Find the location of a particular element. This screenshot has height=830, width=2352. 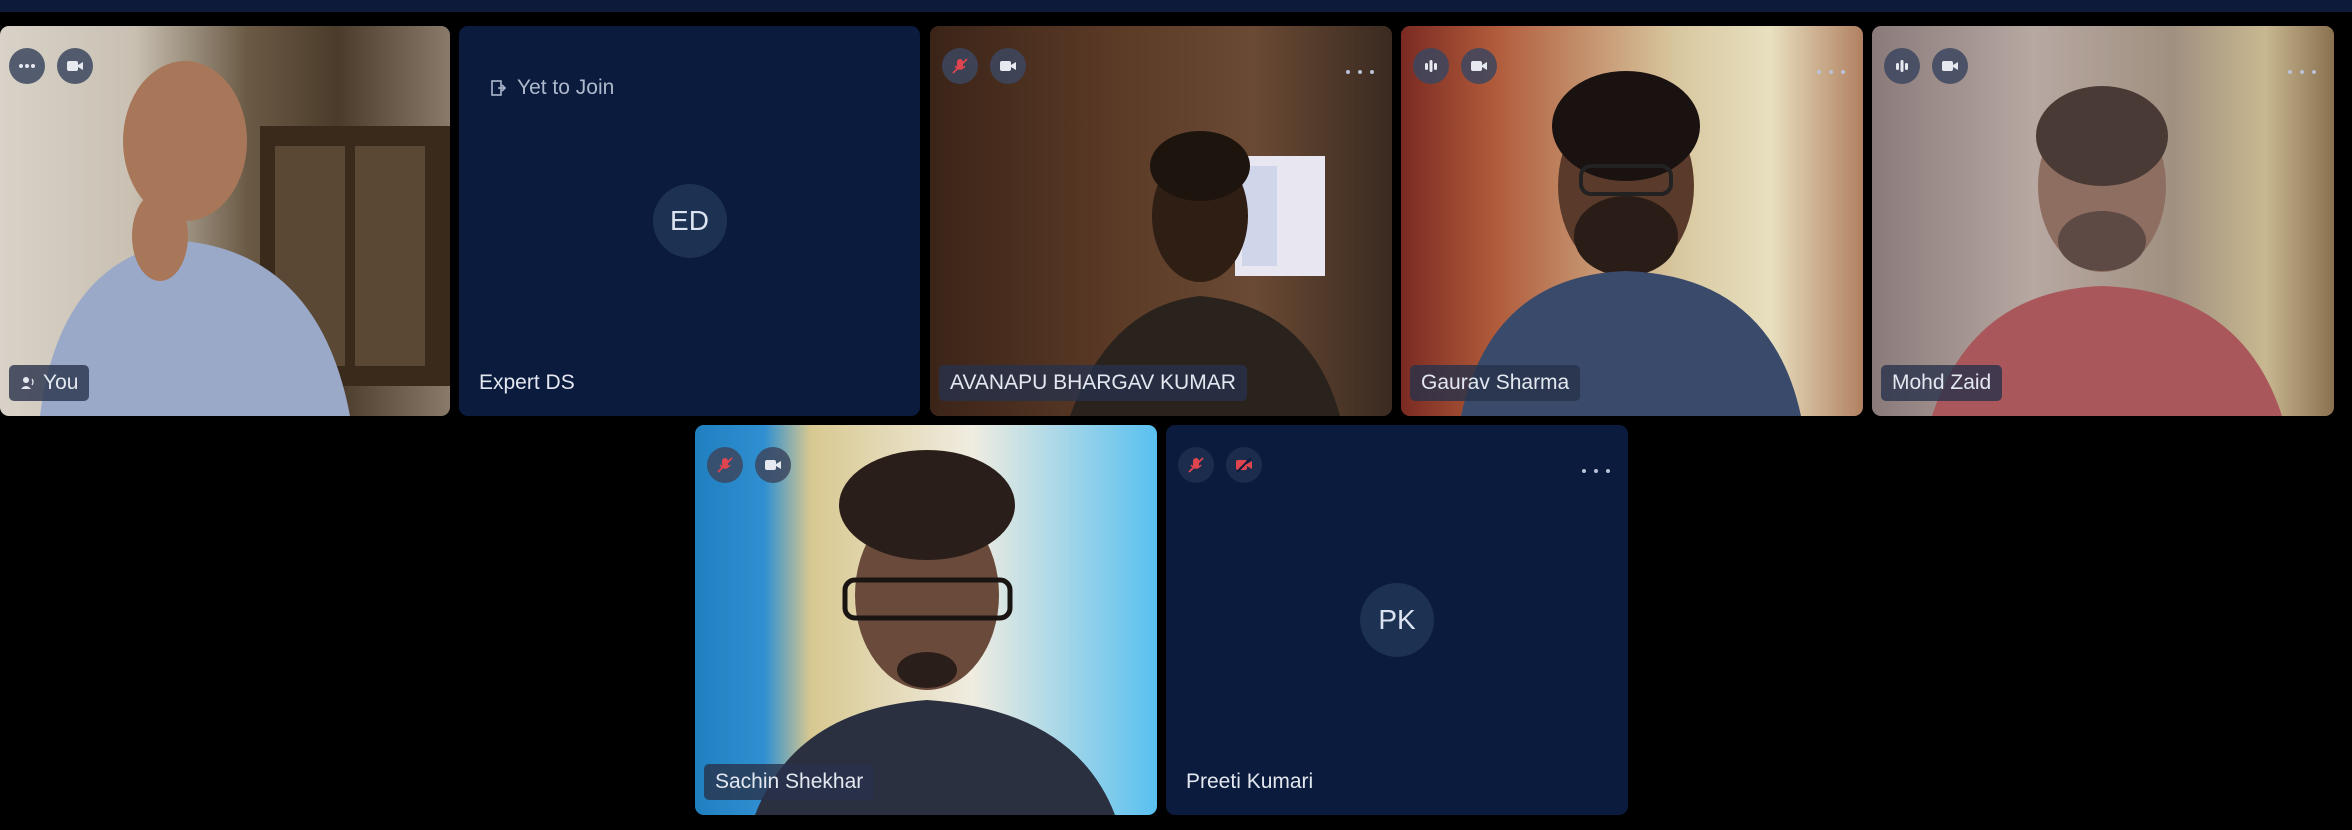

participant-tile-you: You is located at coordinates (225, 221).